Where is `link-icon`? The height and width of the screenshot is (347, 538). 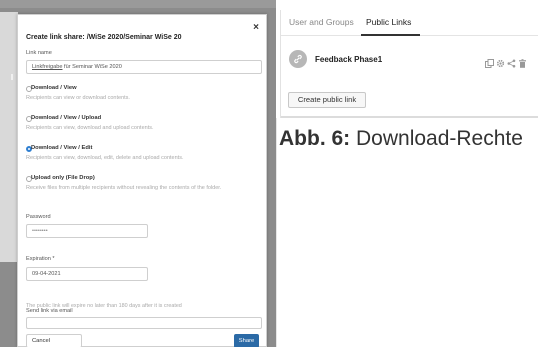 link-icon is located at coordinates (298, 59).